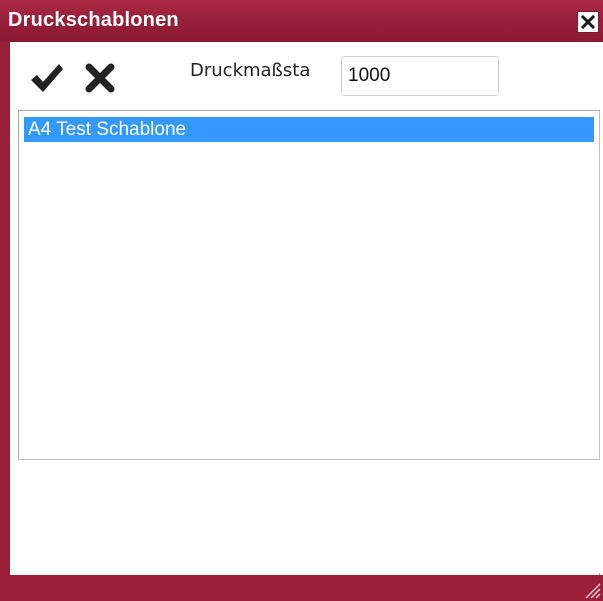 The width and height of the screenshot is (603, 601). What do you see at coordinates (93, 20) in the screenshot?
I see `window-title: Druckschablonen` at bounding box center [93, 20].